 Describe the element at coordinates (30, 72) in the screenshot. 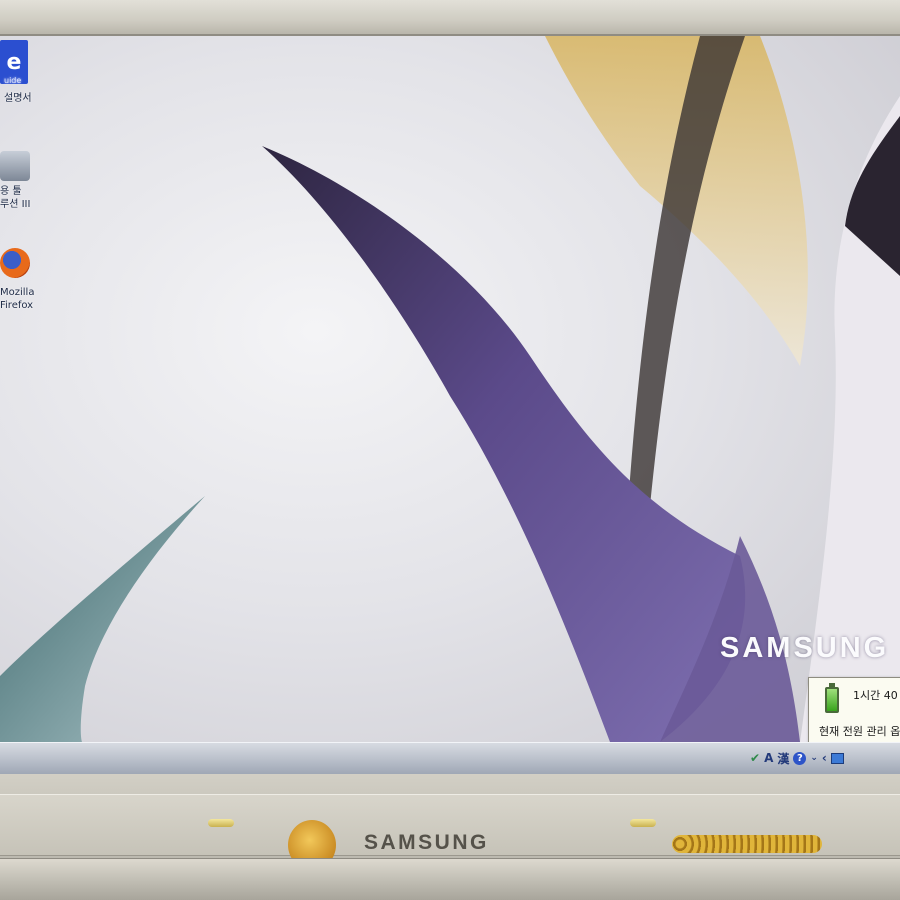

I see `desktop-icon-manual: e uide 설명서` at that location.